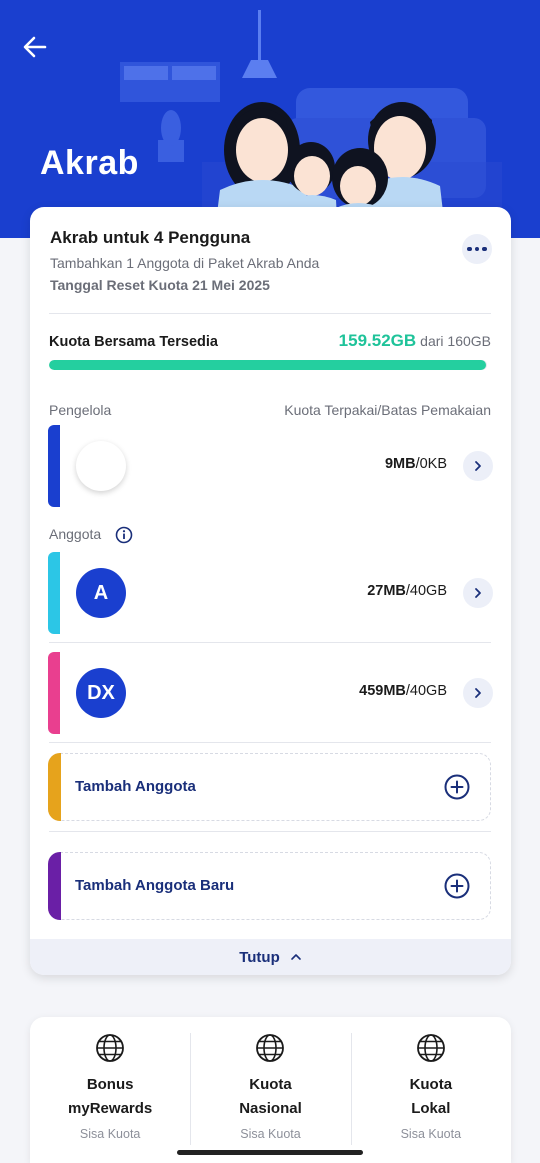 This screenshot has height=1163, width=540. Describe the element at coordinates (311, 124) in the screenshot. I see `family-illustration` at that location.